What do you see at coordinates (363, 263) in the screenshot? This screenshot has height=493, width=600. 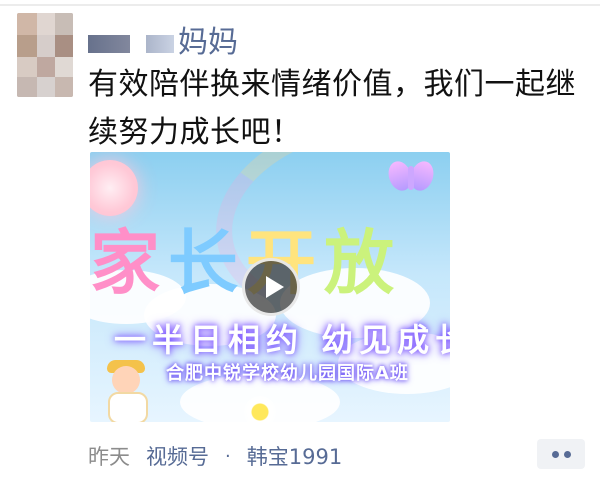 I see `video-title-char: 放` at bounding box center [363, 263].